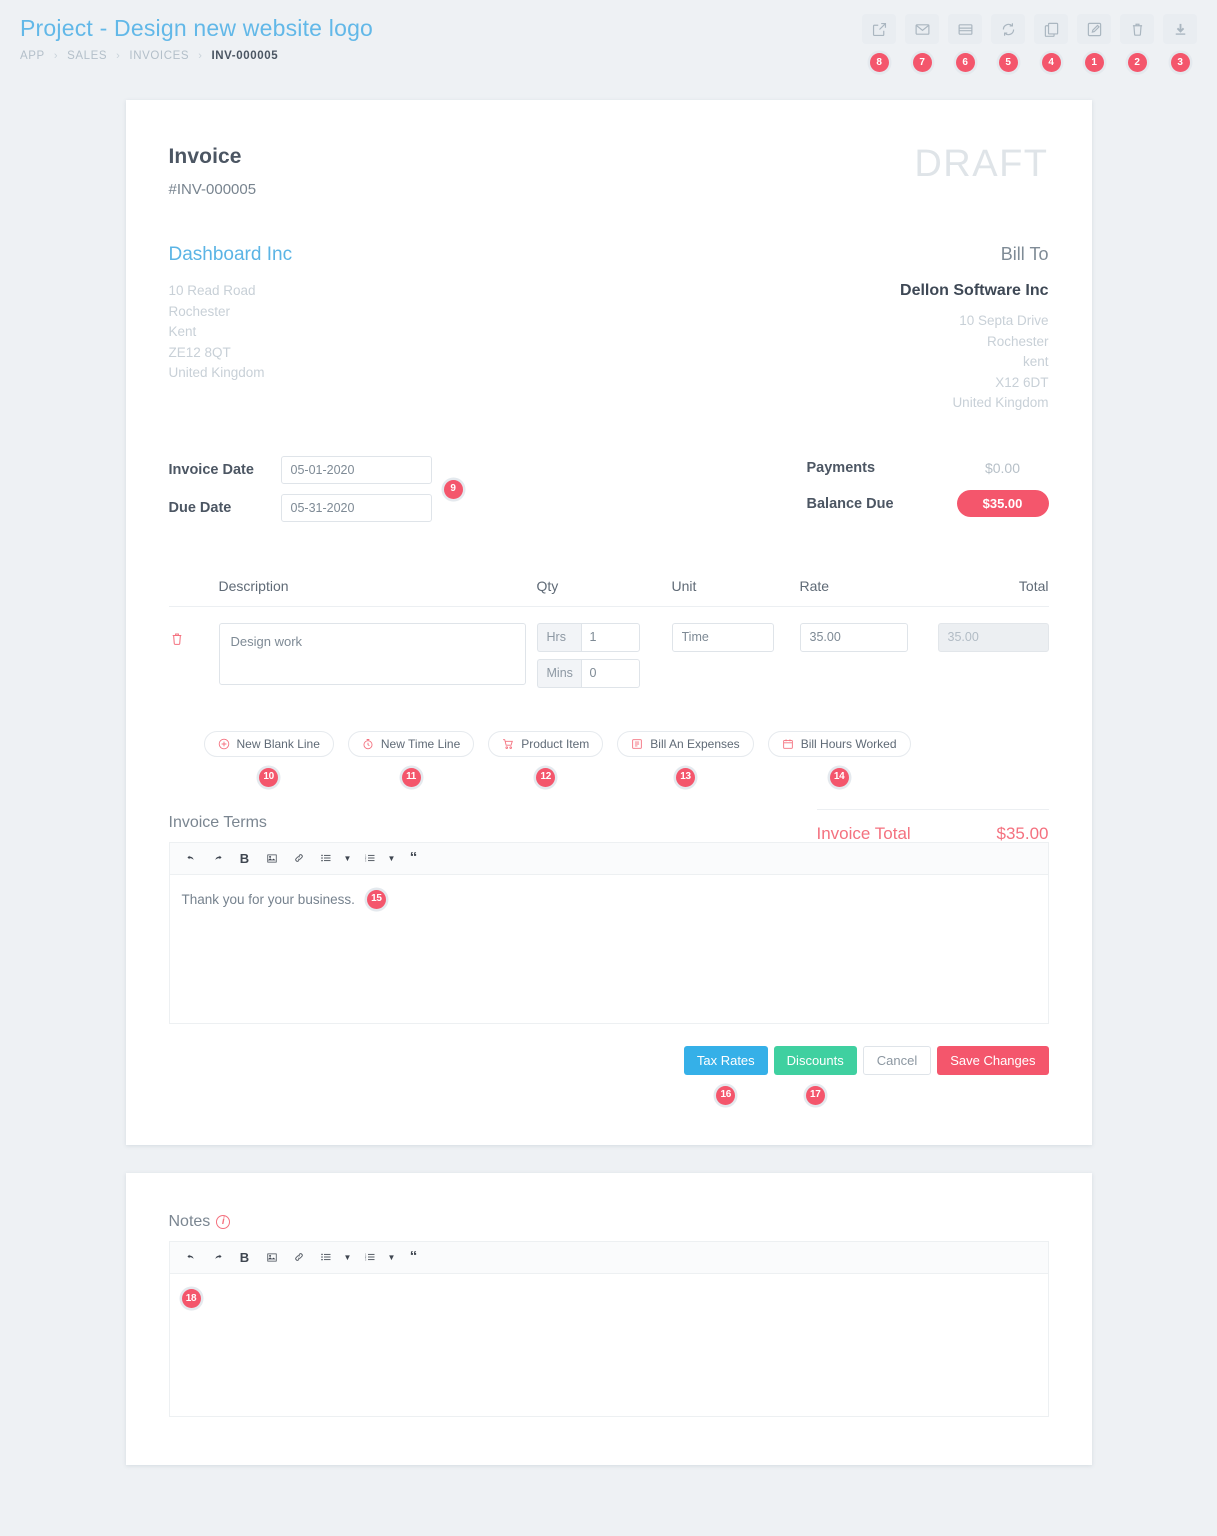  Describe the element at coordinates (839, 777) in the screenshot. I see `marker-badge: 14` at that location.